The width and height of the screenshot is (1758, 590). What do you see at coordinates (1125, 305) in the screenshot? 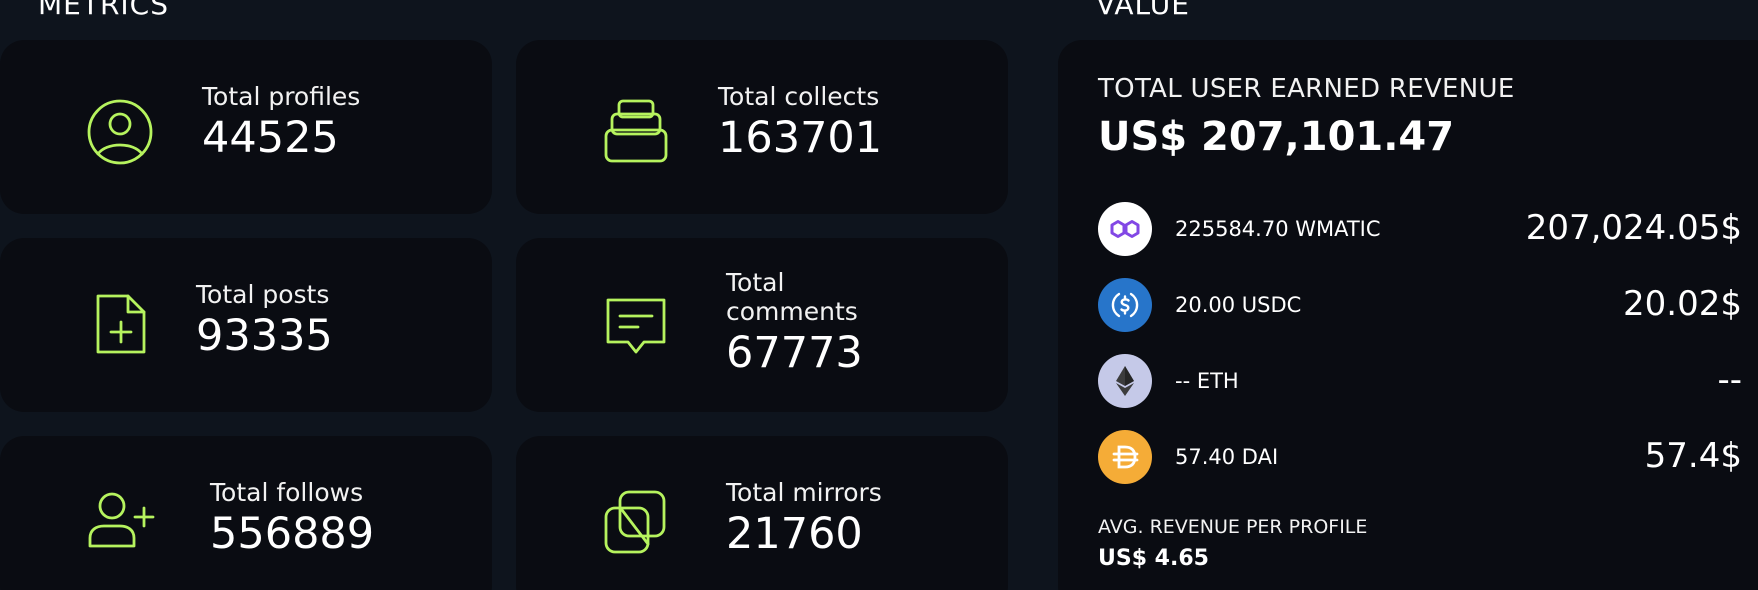
I see `usdc-icon` at bounding box center [1125, 305].